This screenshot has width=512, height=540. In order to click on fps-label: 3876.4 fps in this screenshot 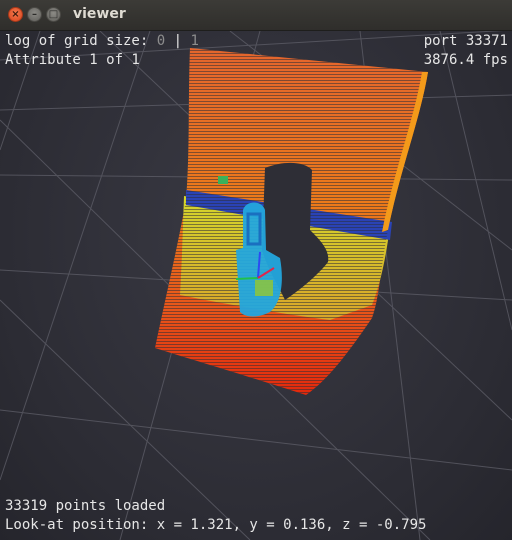, I will do `click(465, 60)`.